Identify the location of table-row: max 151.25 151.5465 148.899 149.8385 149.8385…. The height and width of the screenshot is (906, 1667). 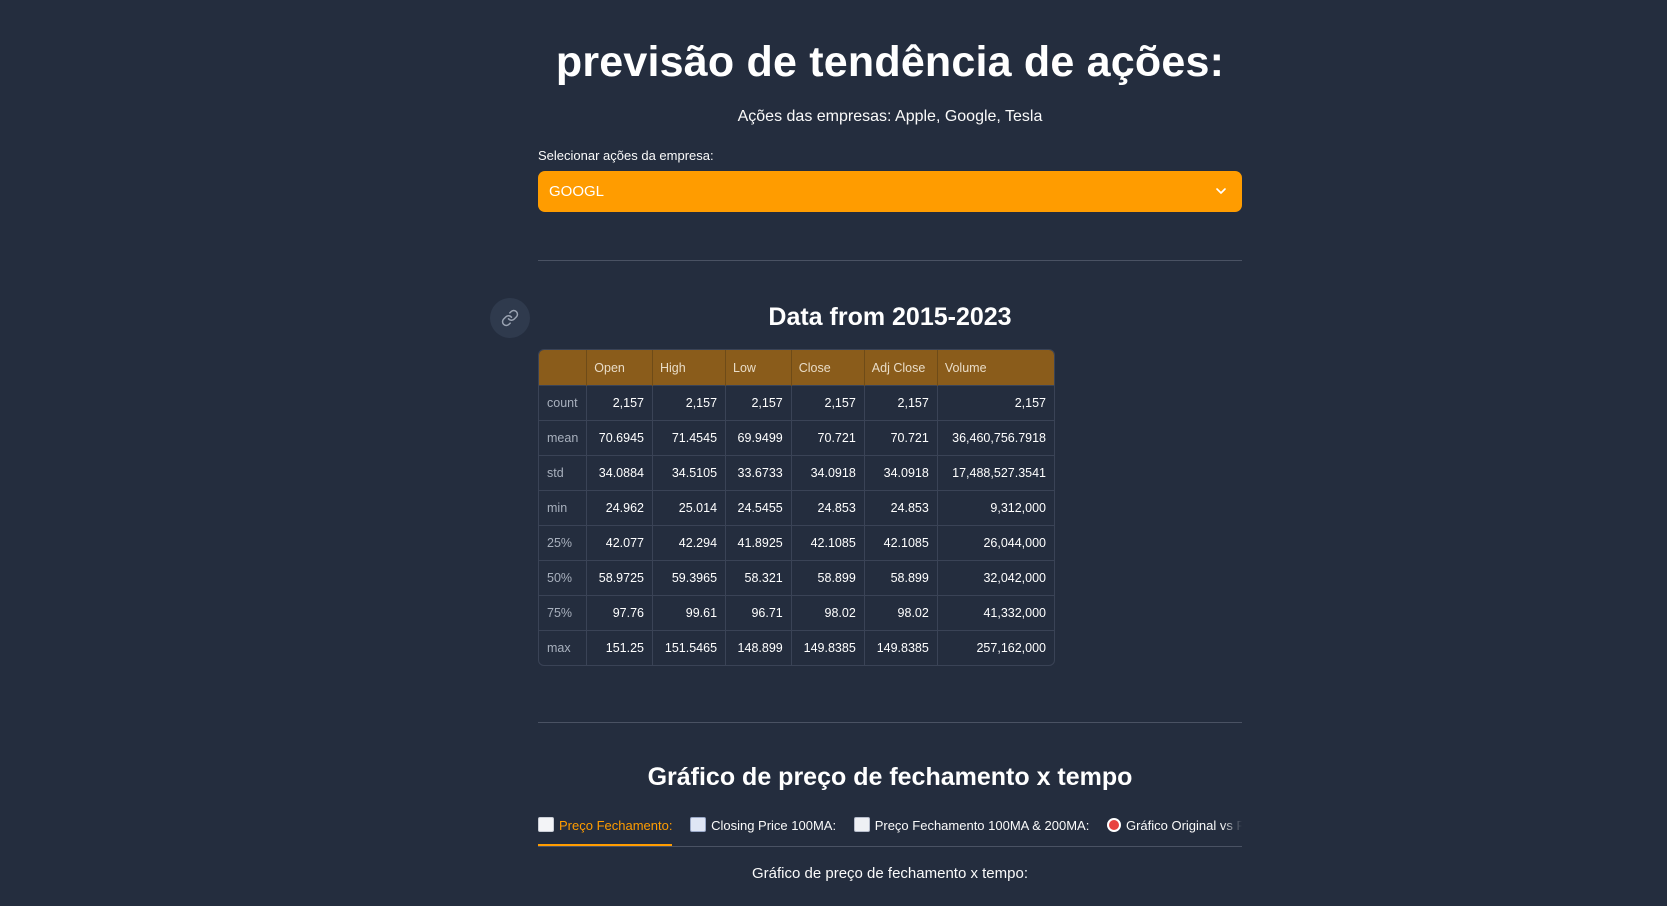
(796, 647).